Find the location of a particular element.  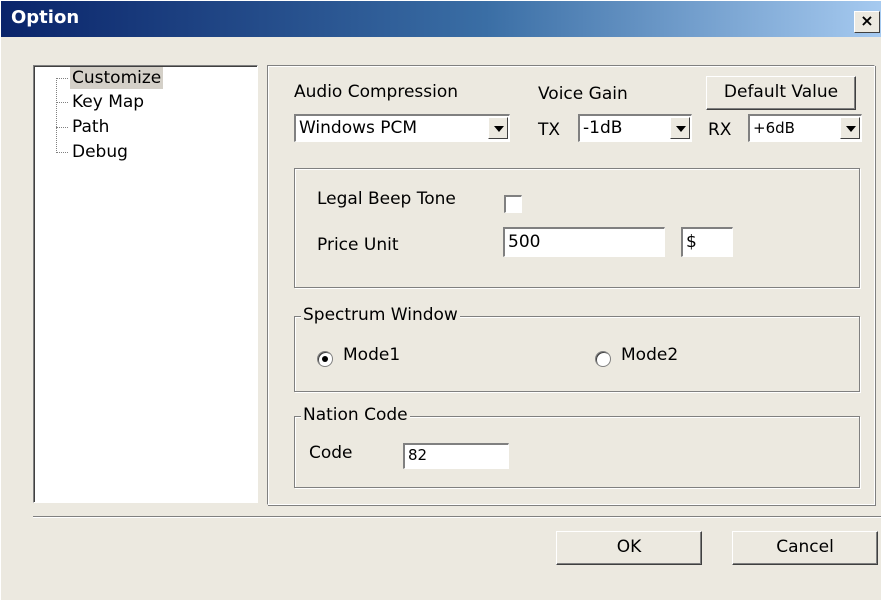

tree-connector-line is located at coordinates (56, 115).